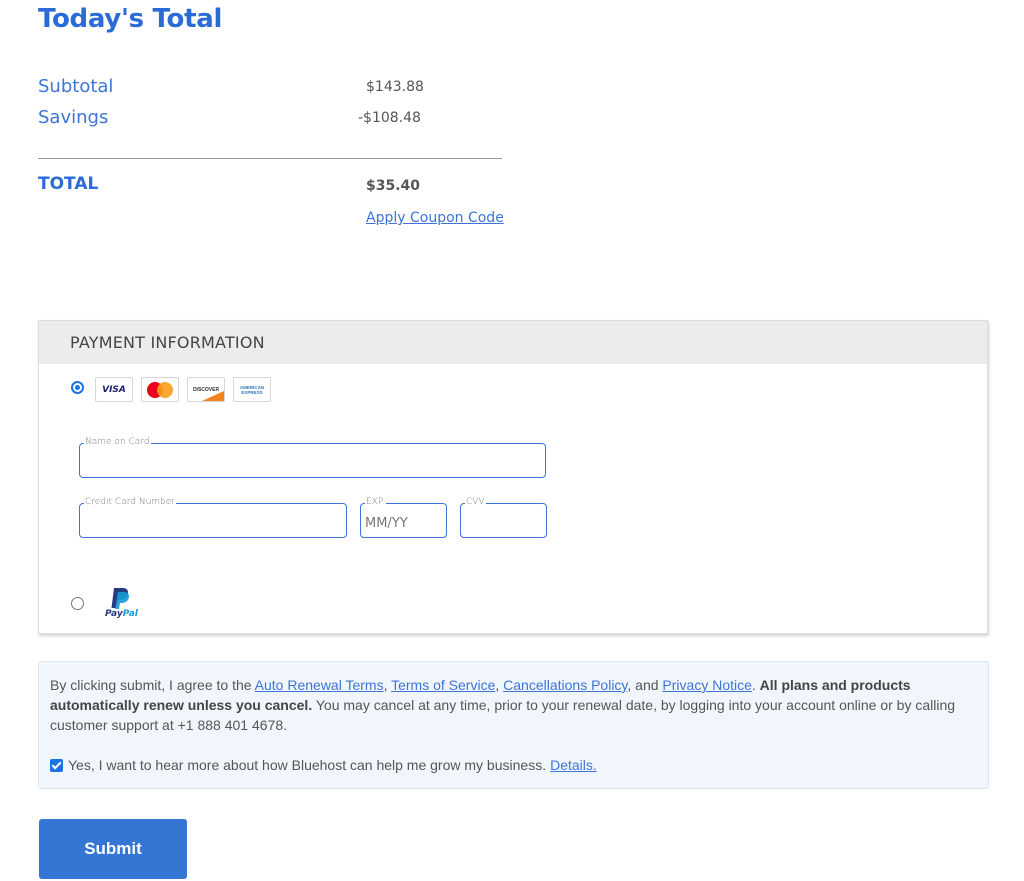  I want to click on subtotal-value: $143.88, so click(395, 87).